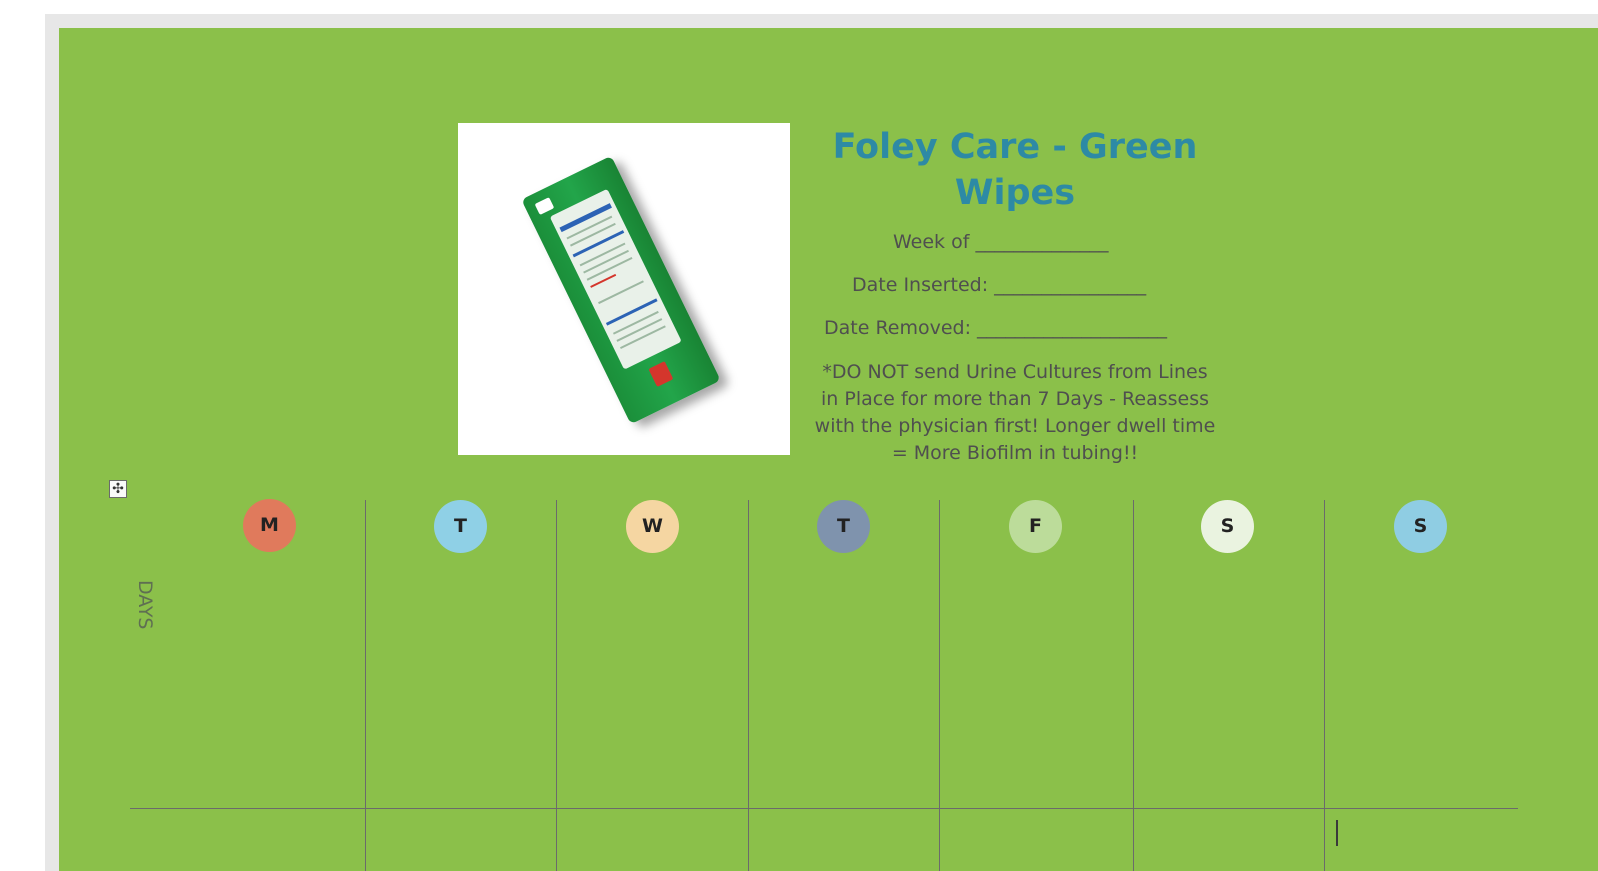 The height and width of the screenshot is (871, 1598). Describe the element at coordinates (661, 374) in the screenshot. I see `package-badge-icon` at that location.